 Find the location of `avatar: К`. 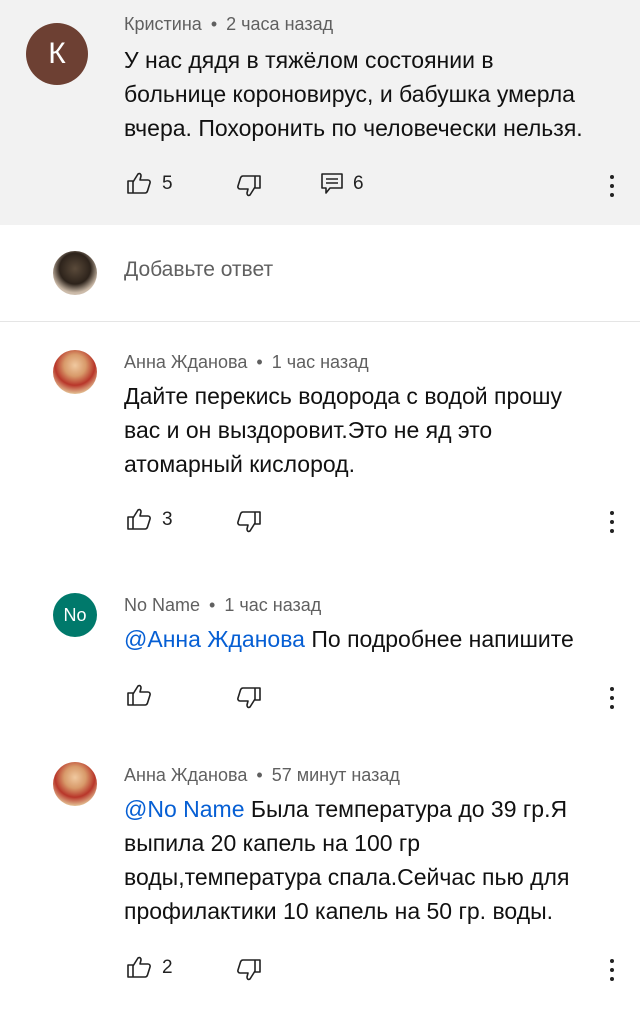

avatar: К is located at coordinates (57, 54).